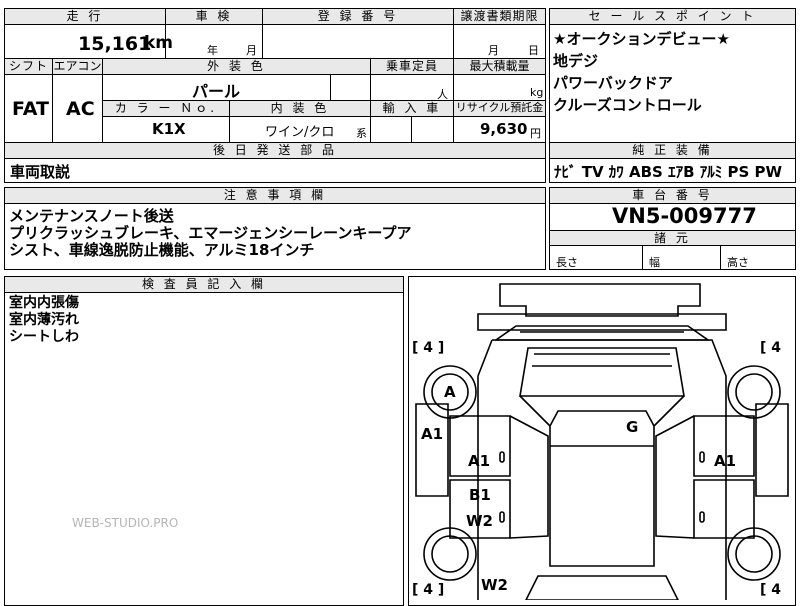  Describe the element at coordinates (358, 16) in the screenshot. I see `header-registration: 登 録 番 号` at that location.